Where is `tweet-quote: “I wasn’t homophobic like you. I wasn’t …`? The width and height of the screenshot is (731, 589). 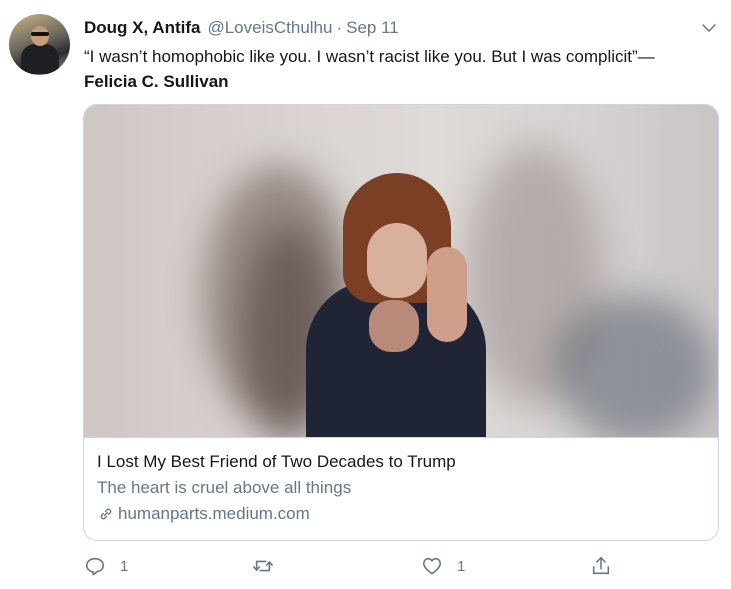
tweet-quote: “I wasn’t homophobic like you. I wasn’t … is located at coordinates (369, 56).